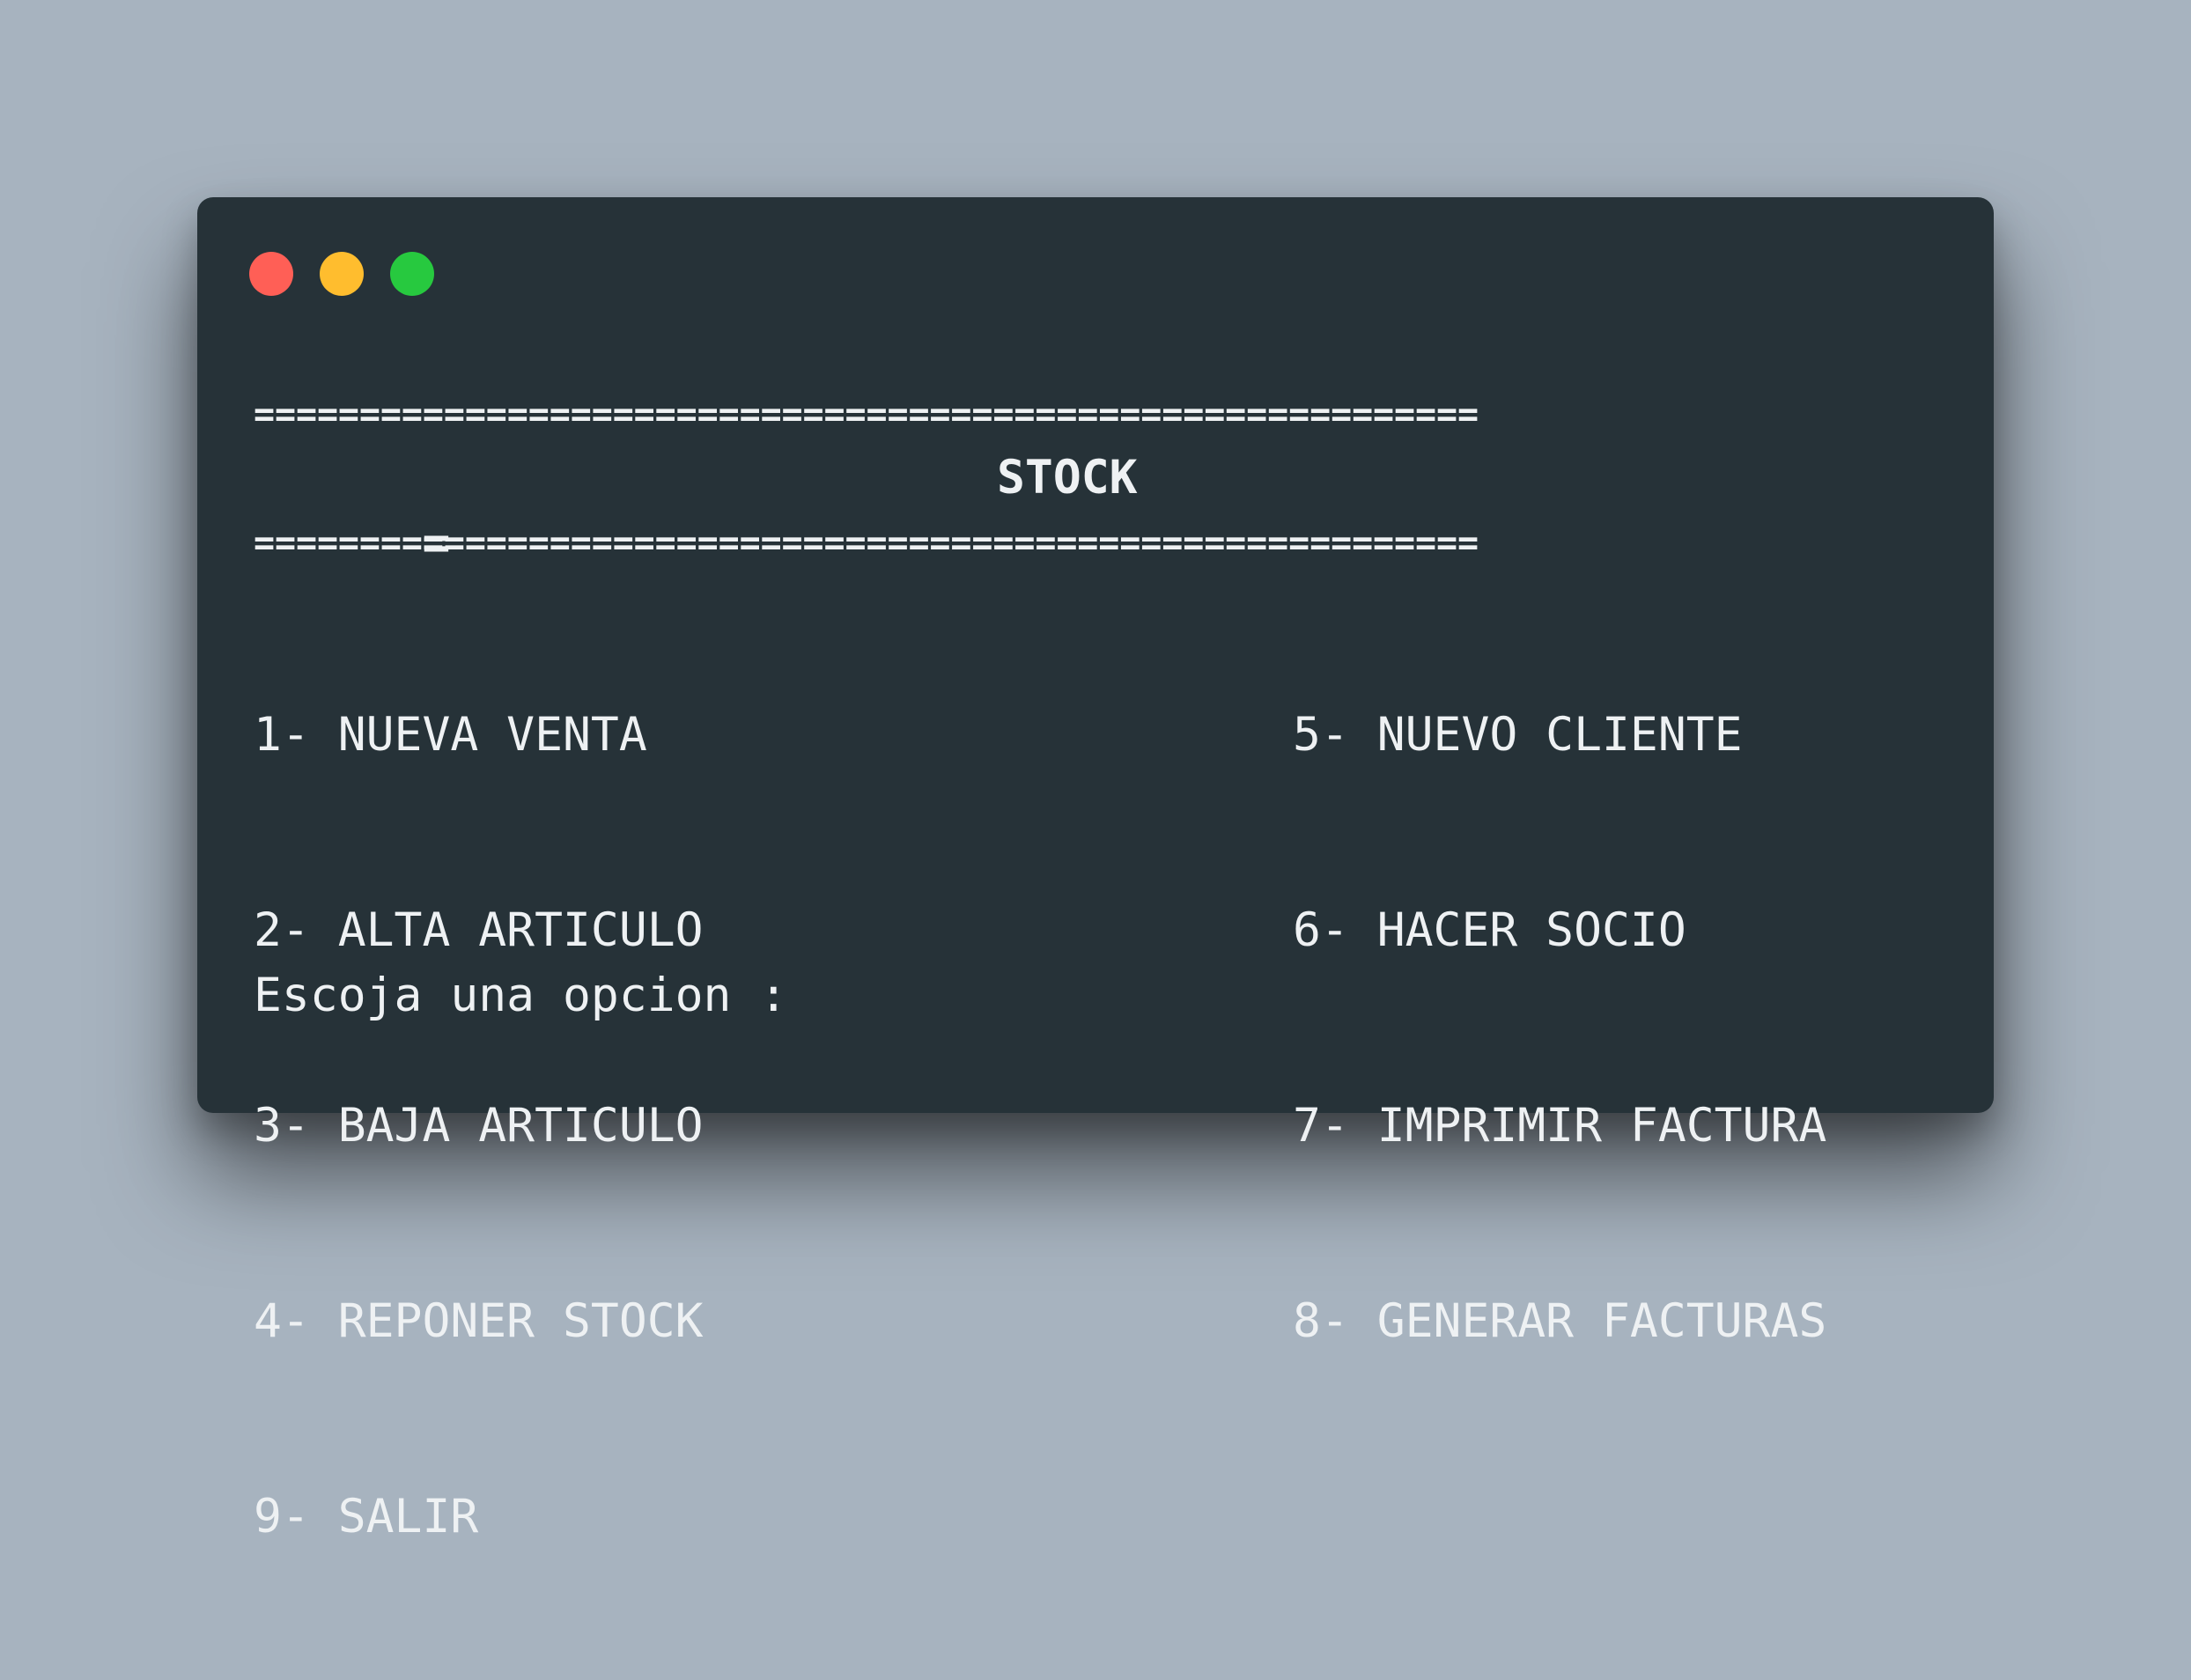 Image resolution: width=2191 pixels, height=1680 pixels. I want to click on menu-option: 6- HACER SOCIO, so click(1489, 930).